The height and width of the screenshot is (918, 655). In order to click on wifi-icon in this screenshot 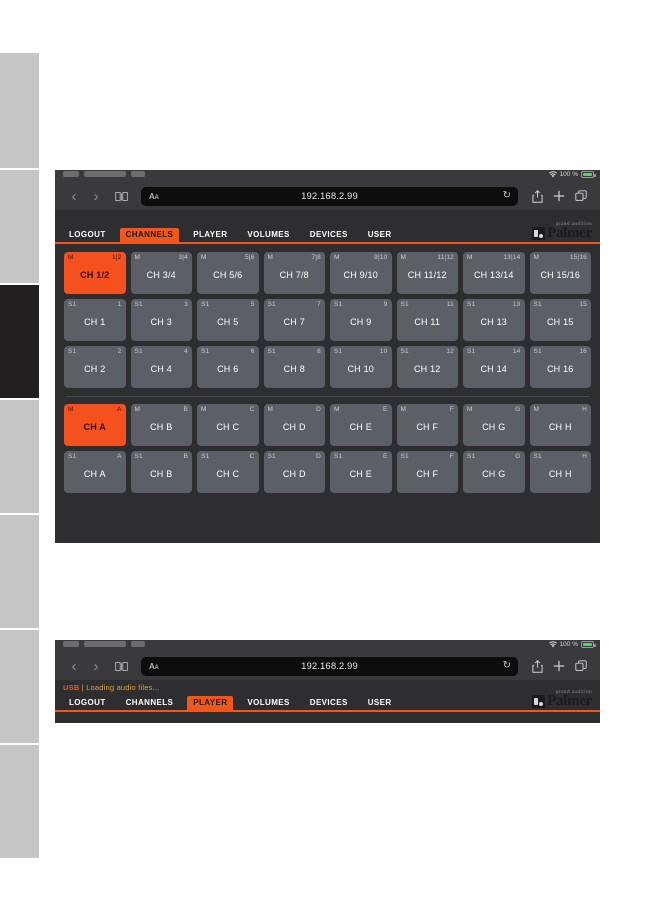, I will do `click(552, 644)`.